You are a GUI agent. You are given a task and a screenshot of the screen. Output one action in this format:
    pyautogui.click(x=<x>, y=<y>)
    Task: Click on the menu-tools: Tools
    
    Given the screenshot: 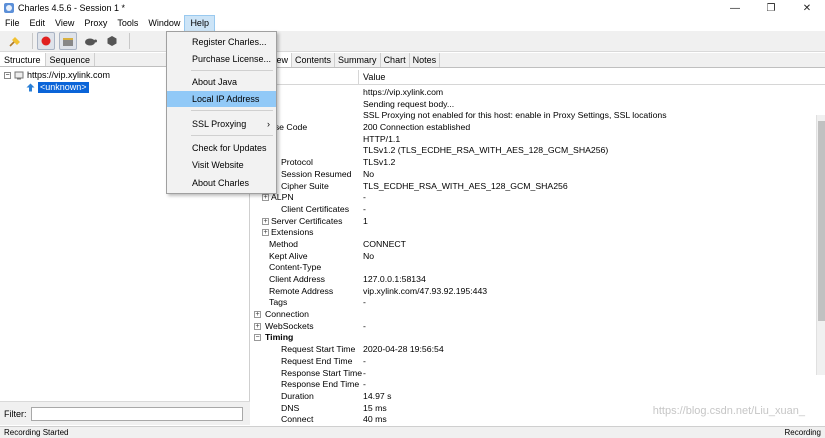 What is the action you would take?
    pyautogui.click(x=127, y=23)
    